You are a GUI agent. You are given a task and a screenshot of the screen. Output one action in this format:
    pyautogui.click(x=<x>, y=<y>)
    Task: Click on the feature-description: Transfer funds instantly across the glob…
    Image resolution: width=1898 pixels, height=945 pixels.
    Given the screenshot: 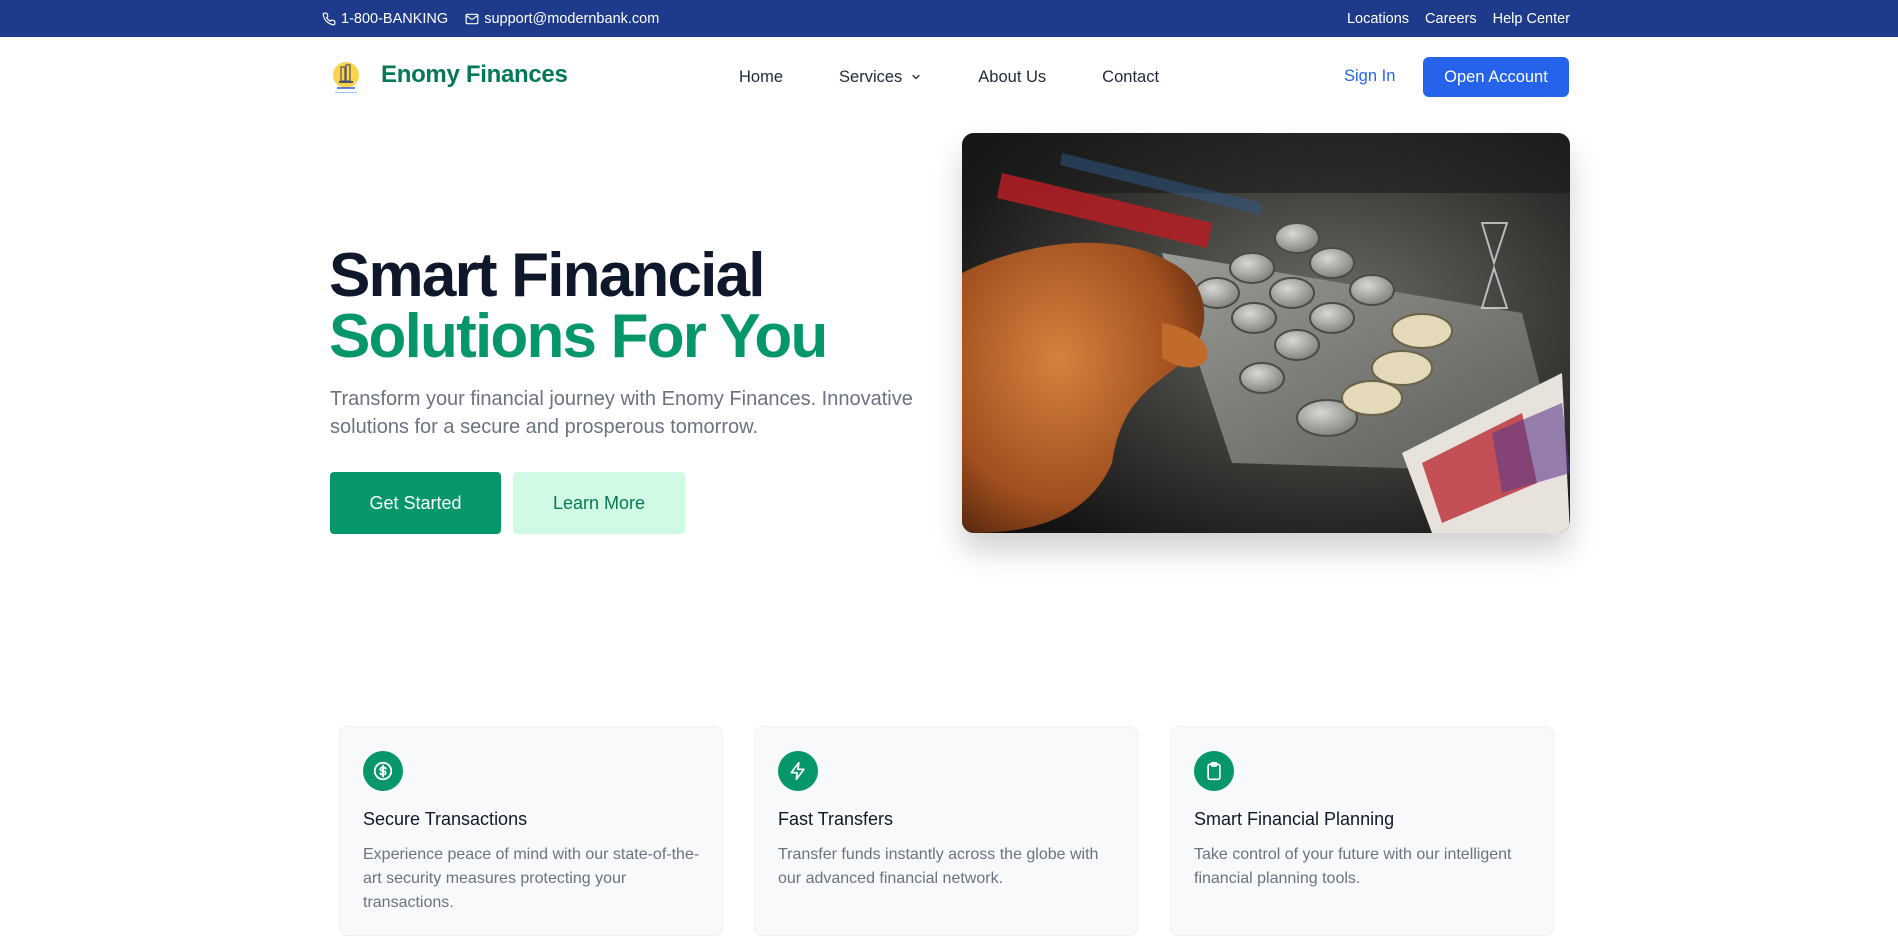 What is the action you would take?
    pyautogui.click(x=938, y=866)
    